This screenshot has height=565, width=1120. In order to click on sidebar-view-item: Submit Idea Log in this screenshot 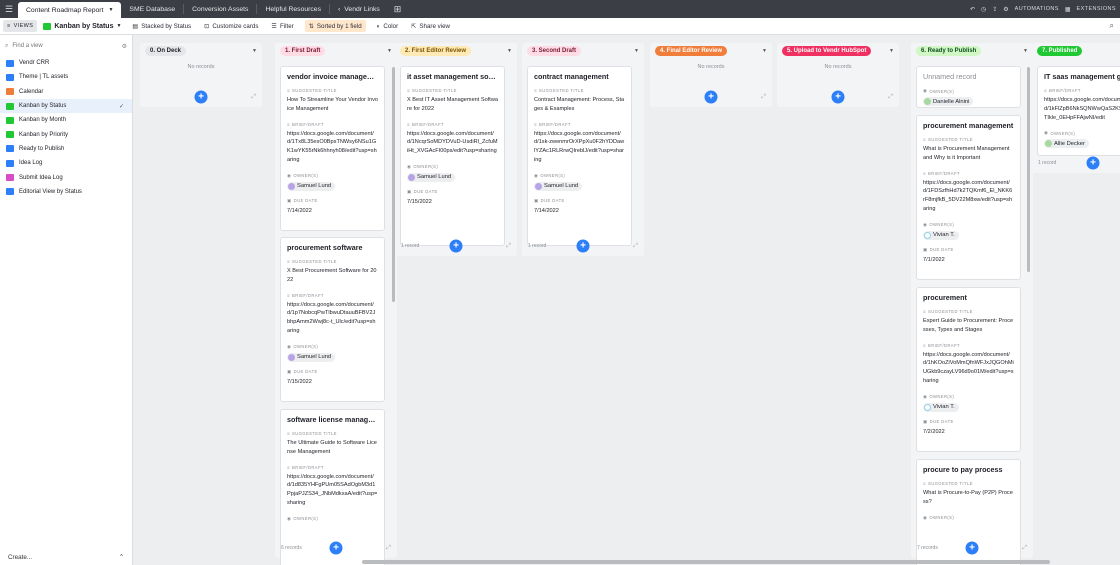, I will do `click(66, 177)`.